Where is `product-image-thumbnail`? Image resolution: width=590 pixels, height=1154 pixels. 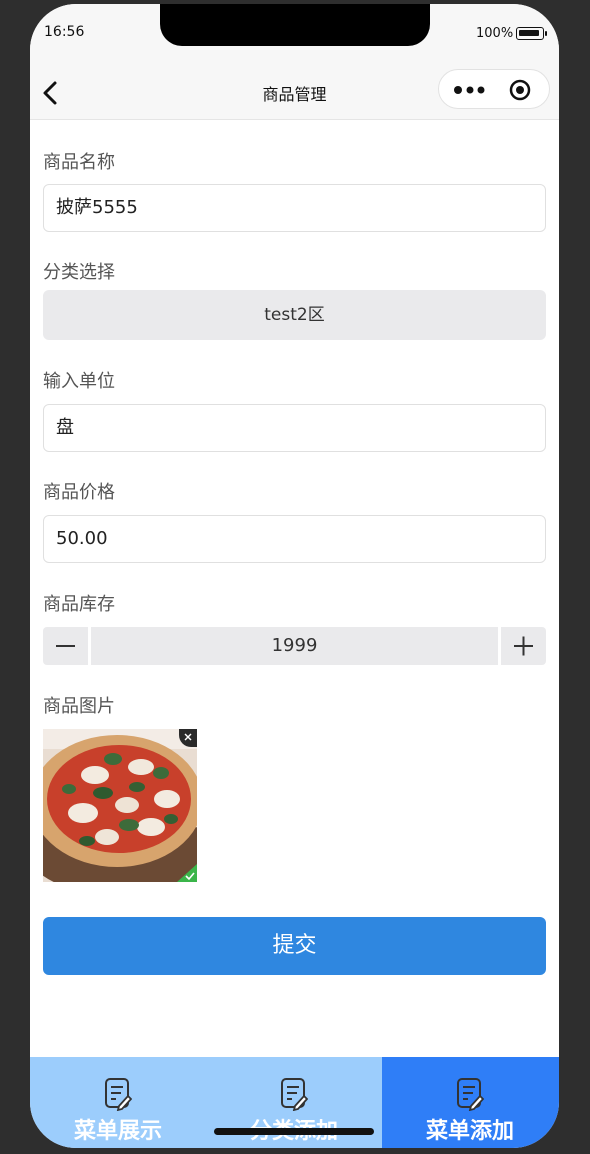
product-image-thumbnail is located at coordinates (120, 805).